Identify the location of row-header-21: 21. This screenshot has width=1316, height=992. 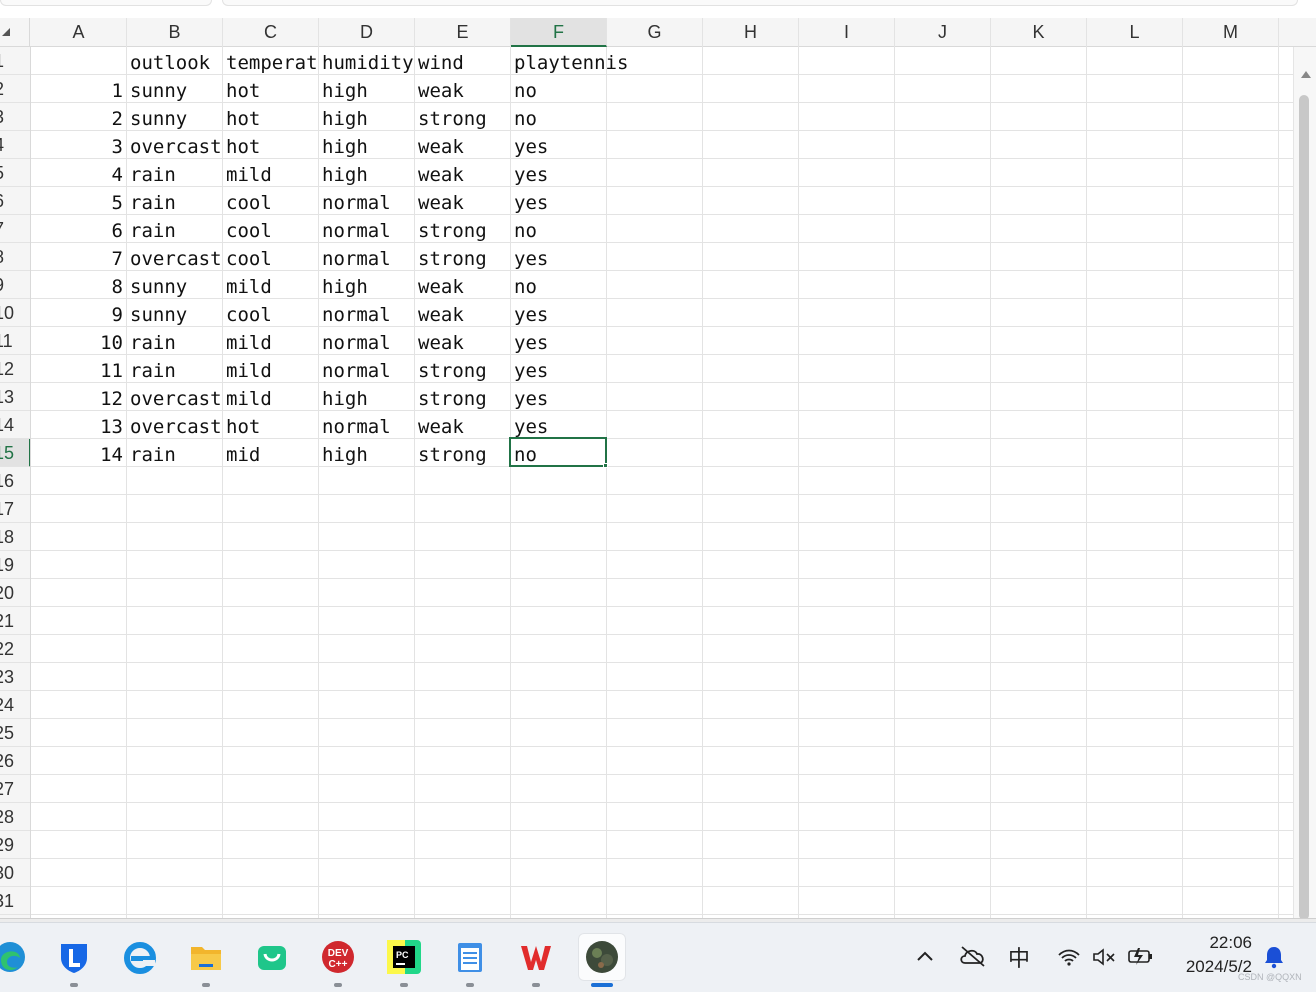
(15, 621).